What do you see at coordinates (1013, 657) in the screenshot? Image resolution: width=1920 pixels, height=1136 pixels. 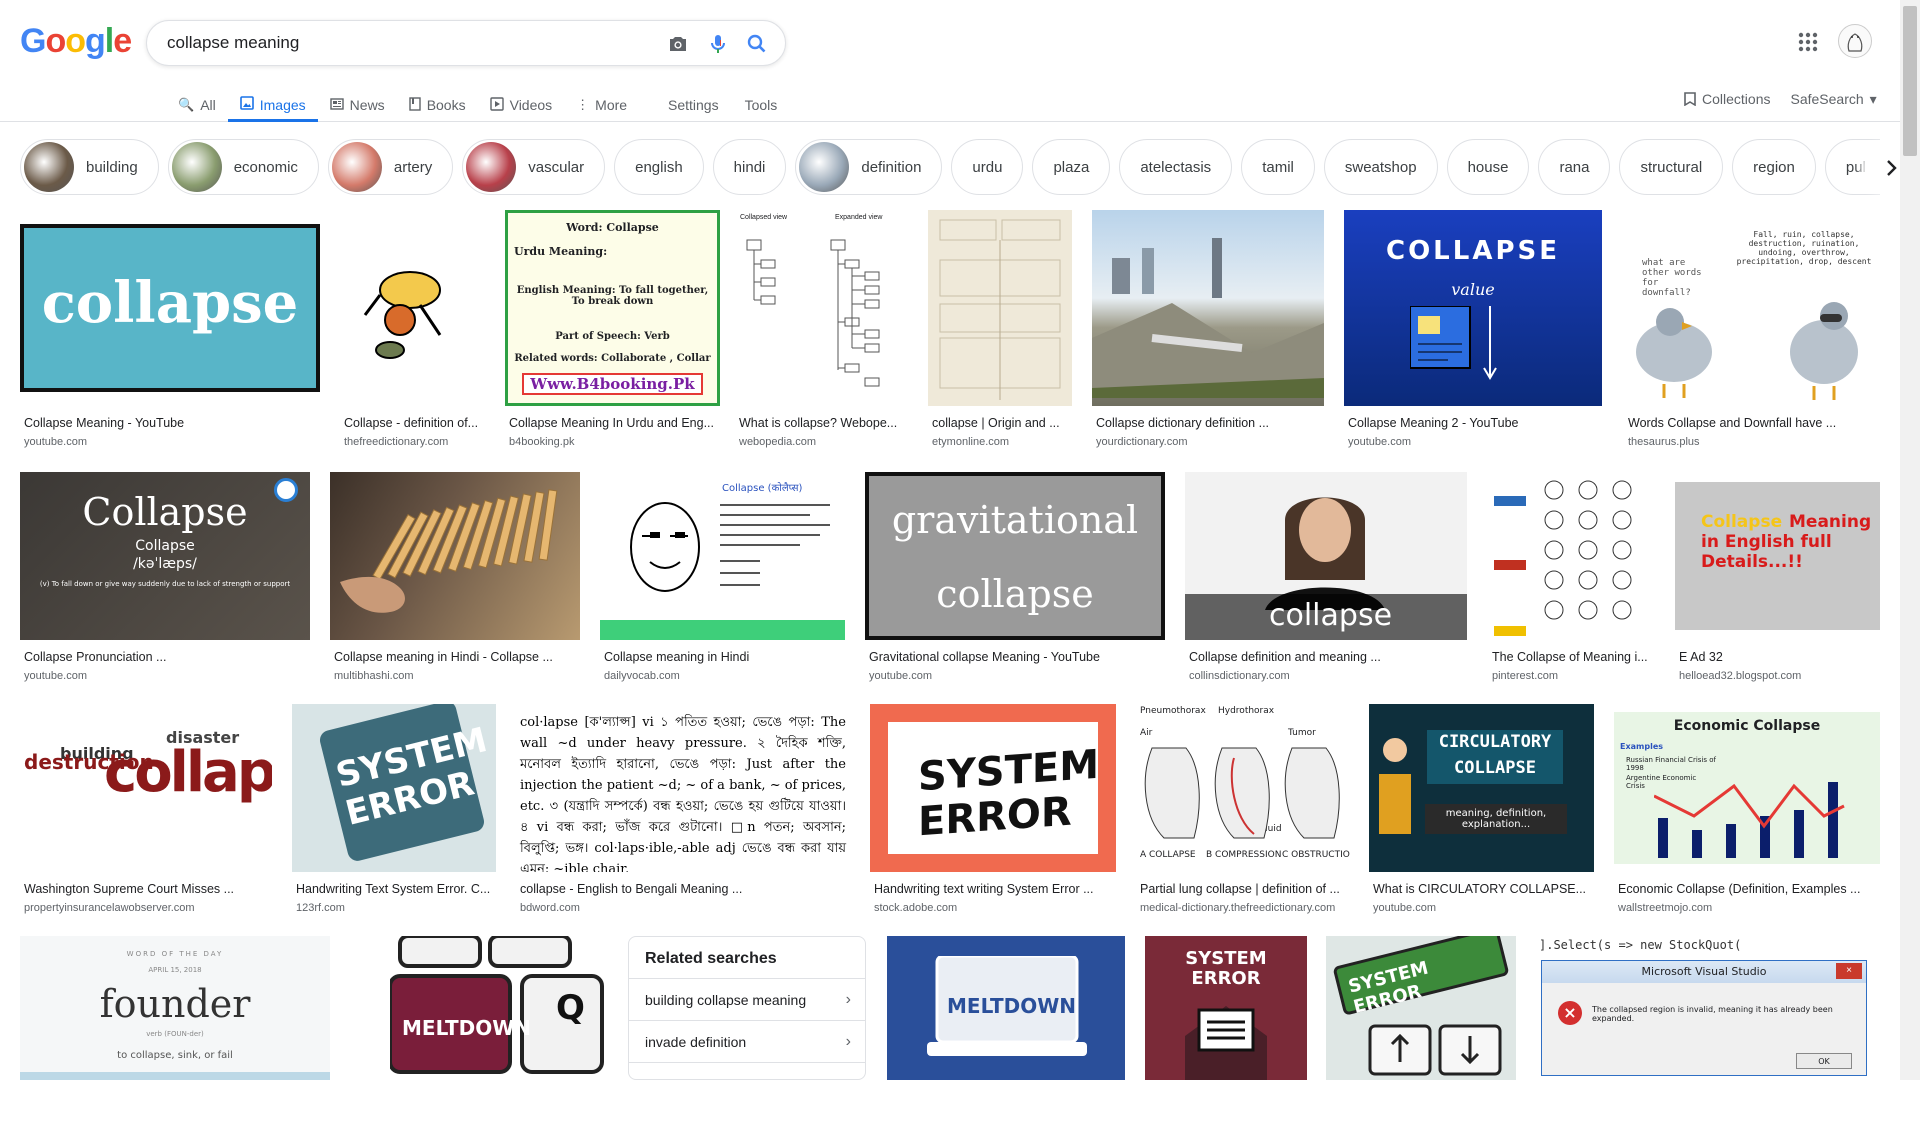 I see `result-title: Gravitational collapse Meaning - YouTube` at bounding box center [1013, 657].